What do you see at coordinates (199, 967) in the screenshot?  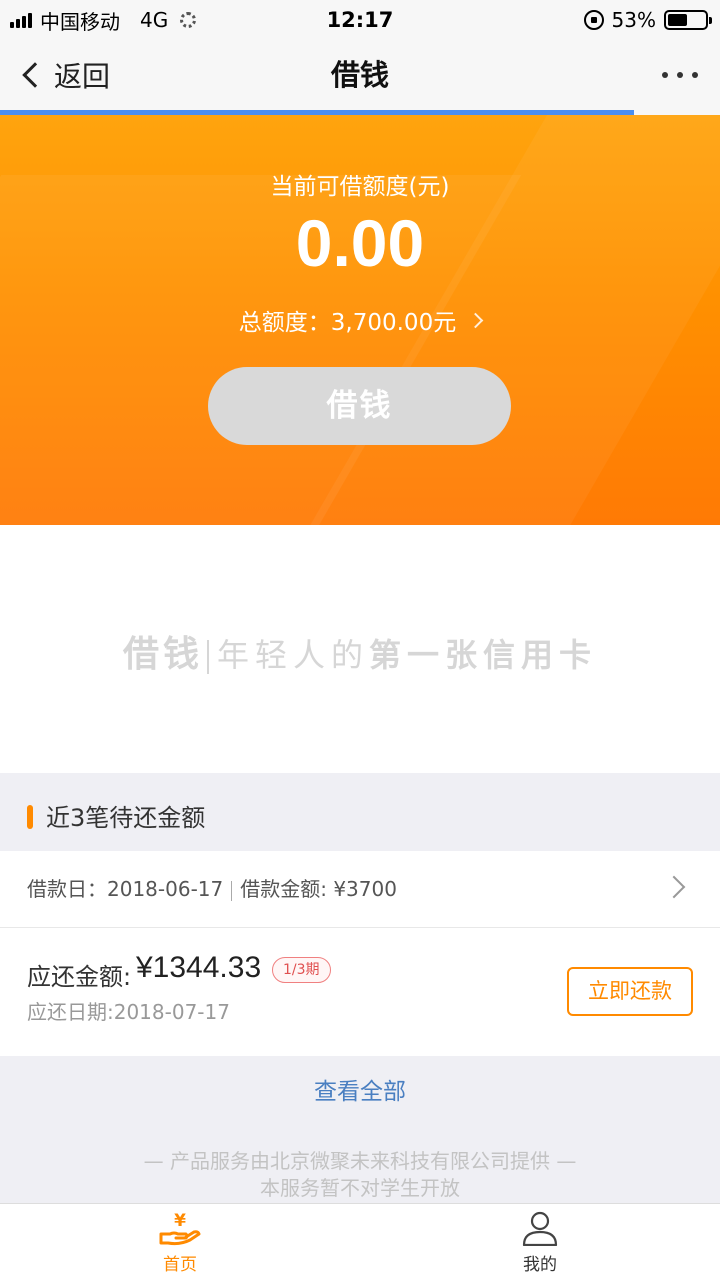 I see `due-amount-value: ¥1344.33` at bounding box center [199, 967].